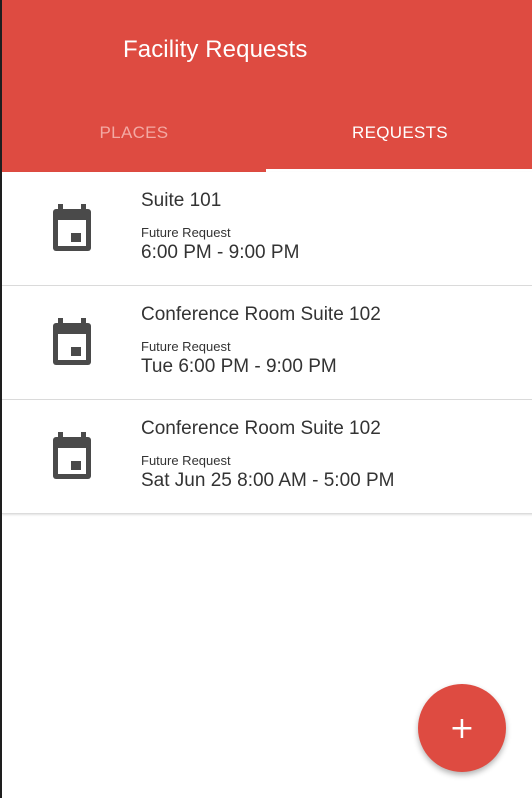 Image resolution: width=532 pixels, height=798 pixels. Describe the element at coordinates (220, 252) in the screenshot. I see `request-time: 6:00 PM - 9:00 PM` at that location.